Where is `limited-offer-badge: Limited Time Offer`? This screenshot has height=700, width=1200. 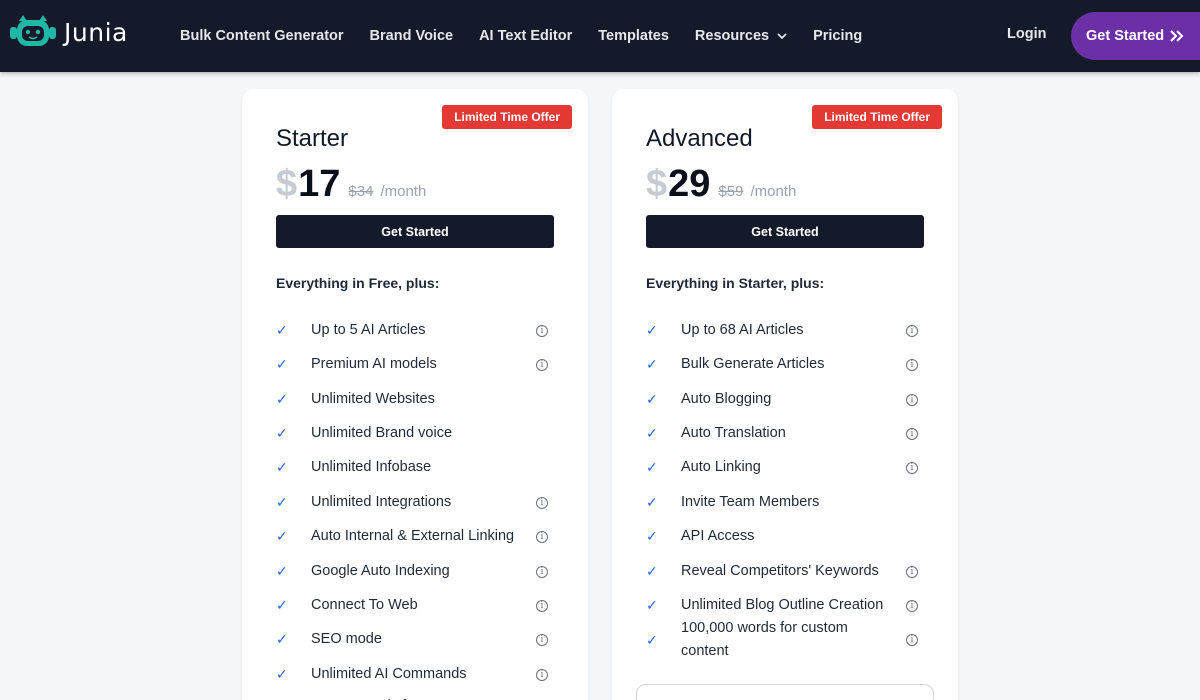
limited-offer-badge: Limited Time Offer is located at coordinates (507, 117).